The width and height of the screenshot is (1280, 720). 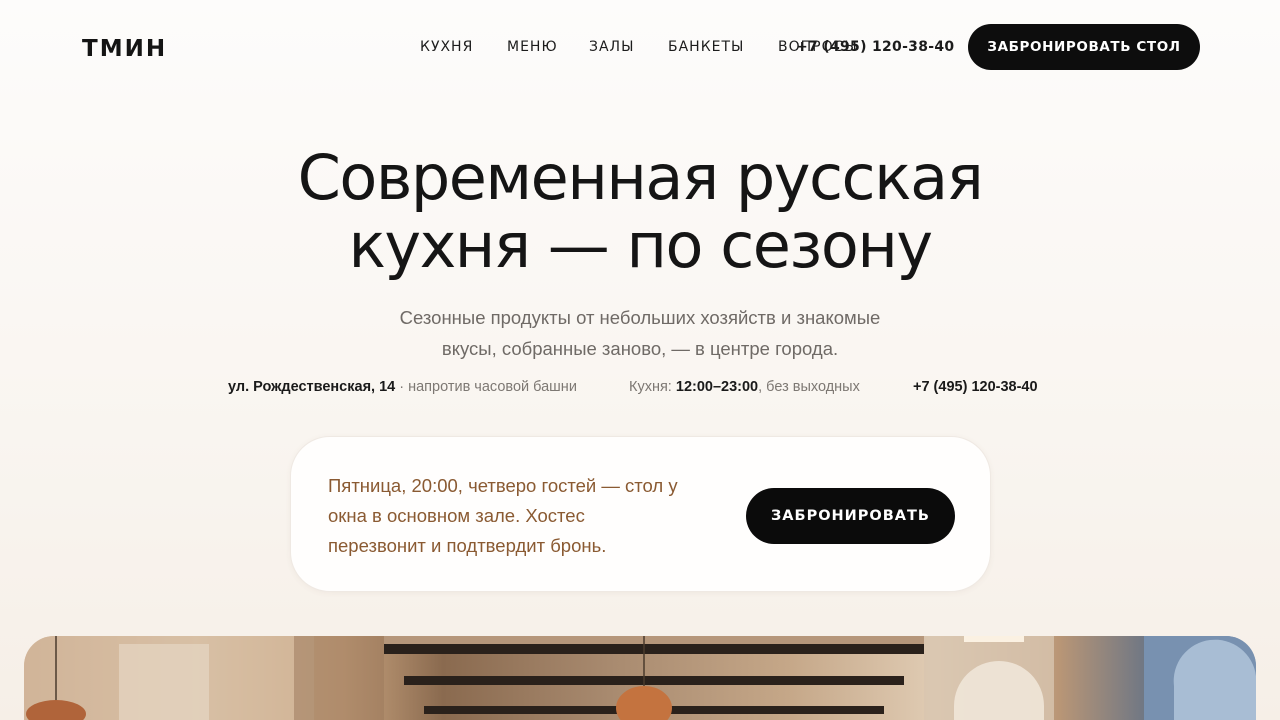 I want to click on nav-halls: ЗАЛЫ, so click(x=611, y=47).